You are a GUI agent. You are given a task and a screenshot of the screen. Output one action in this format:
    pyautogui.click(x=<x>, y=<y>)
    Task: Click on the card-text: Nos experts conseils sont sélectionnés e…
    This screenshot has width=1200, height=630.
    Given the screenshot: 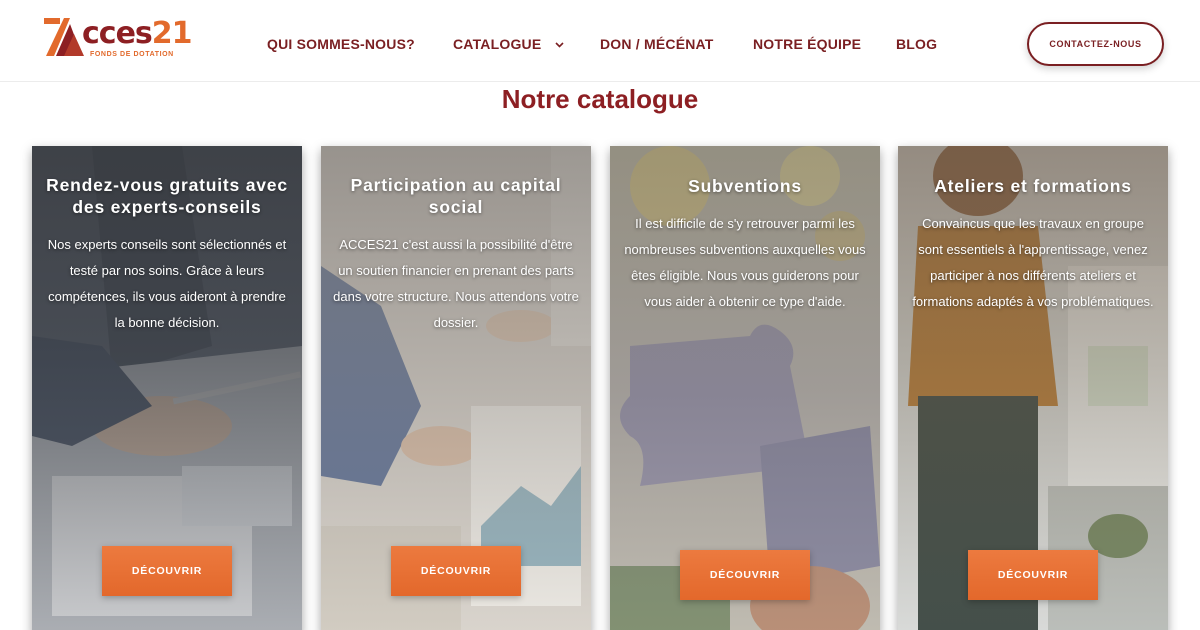 What is the action you would take?
    pyautogui.click(x=167, y=283)
    